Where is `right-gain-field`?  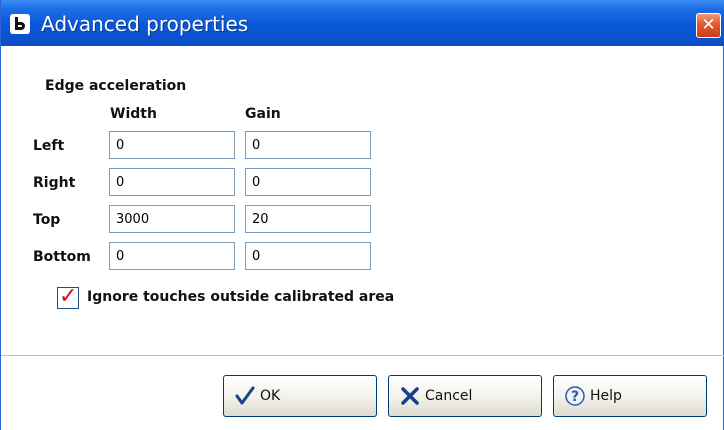 right-gain-field is located at coordinates (308, 182).